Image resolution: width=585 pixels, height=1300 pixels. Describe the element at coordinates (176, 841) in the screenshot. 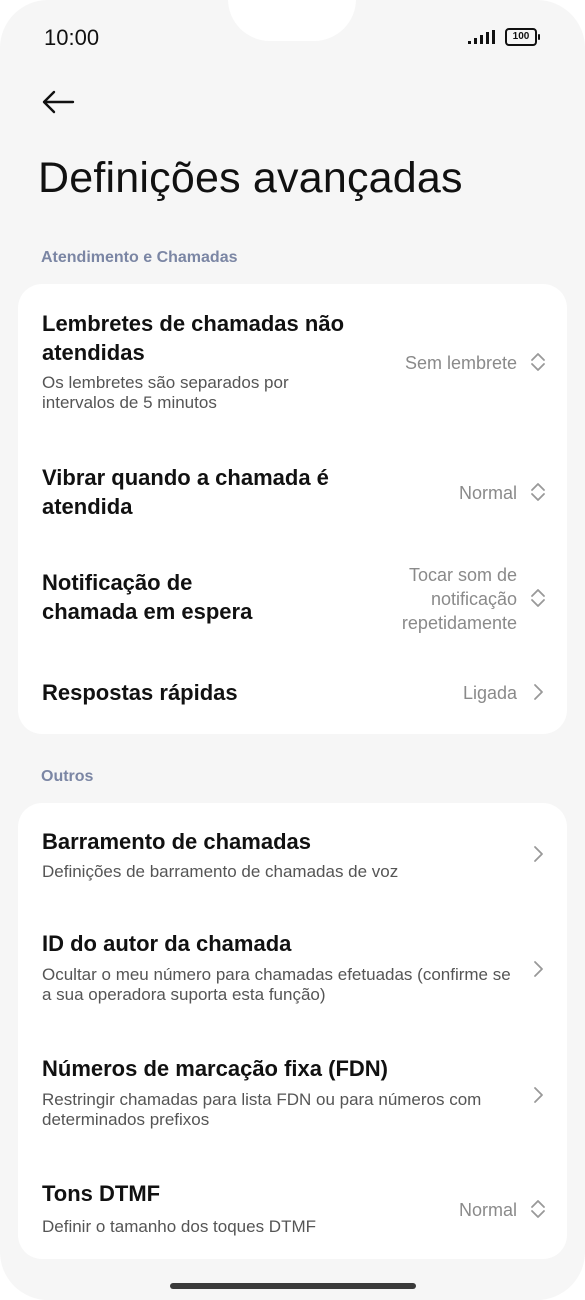

I see `row-title: Barramento de chamadas` at that location.